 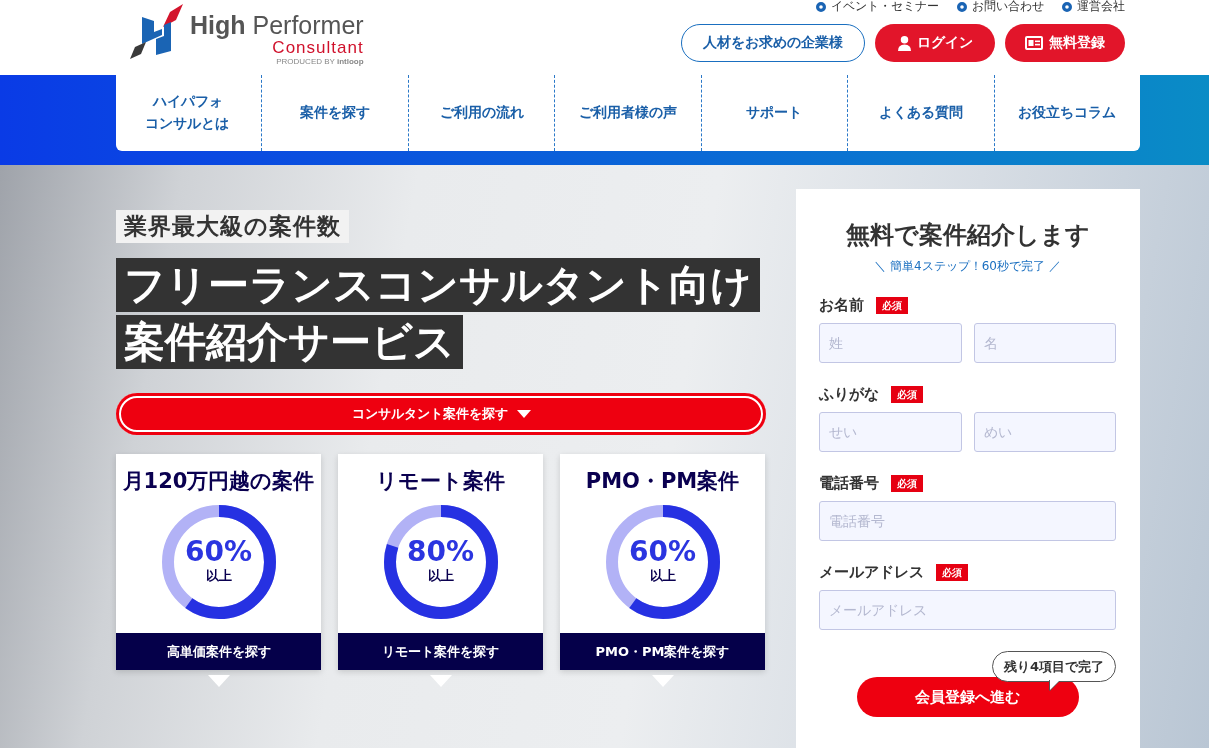 I want to click on card-link-button: 高単価案件を探す, so click(x=218, y=651).